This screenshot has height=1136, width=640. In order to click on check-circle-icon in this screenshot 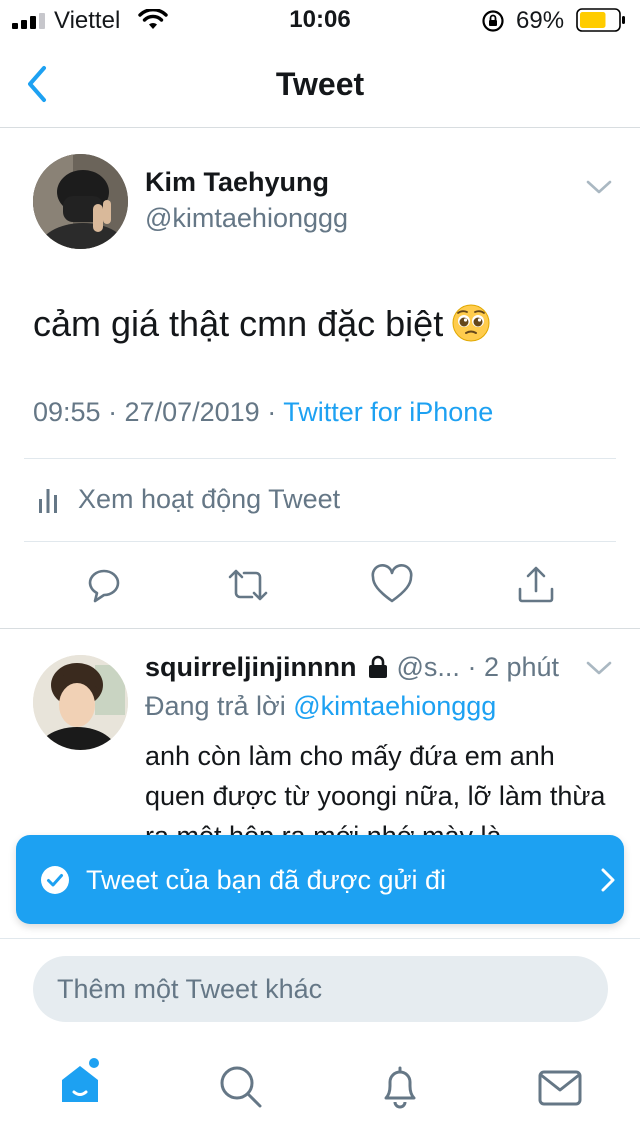, I will do `click(55, 880)`.